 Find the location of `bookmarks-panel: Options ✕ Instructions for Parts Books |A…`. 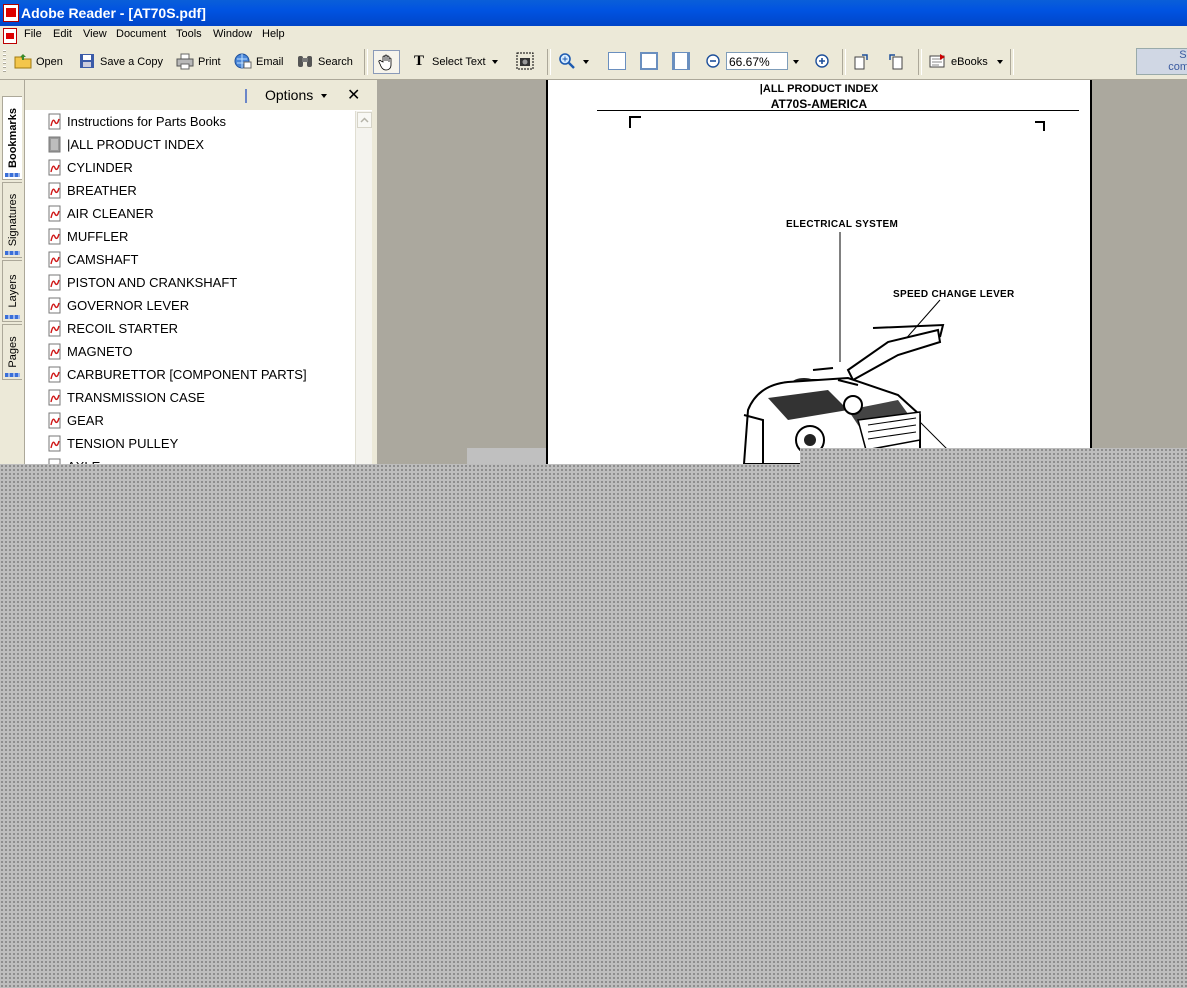

bookmarks-panel: Options ✕ Instructions for Parts Books |A… is located at coordinates (199, 272).